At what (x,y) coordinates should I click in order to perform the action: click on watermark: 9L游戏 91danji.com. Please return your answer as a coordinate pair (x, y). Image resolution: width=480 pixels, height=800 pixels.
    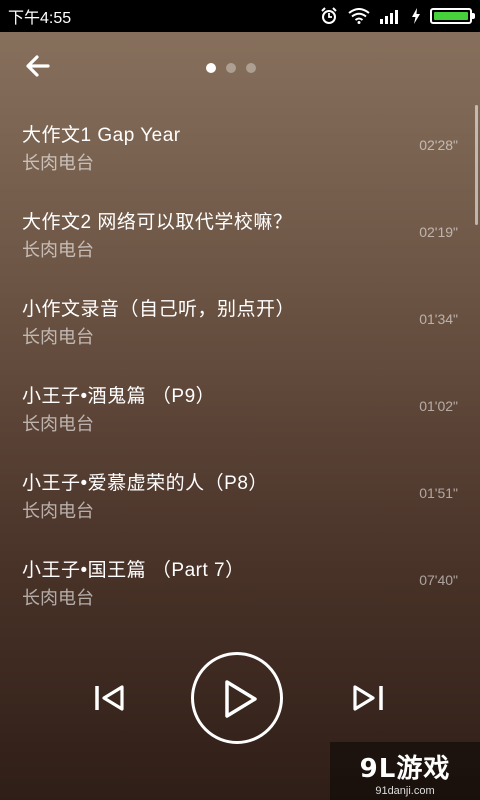
    Looking at the image, I should click on (405, 771).